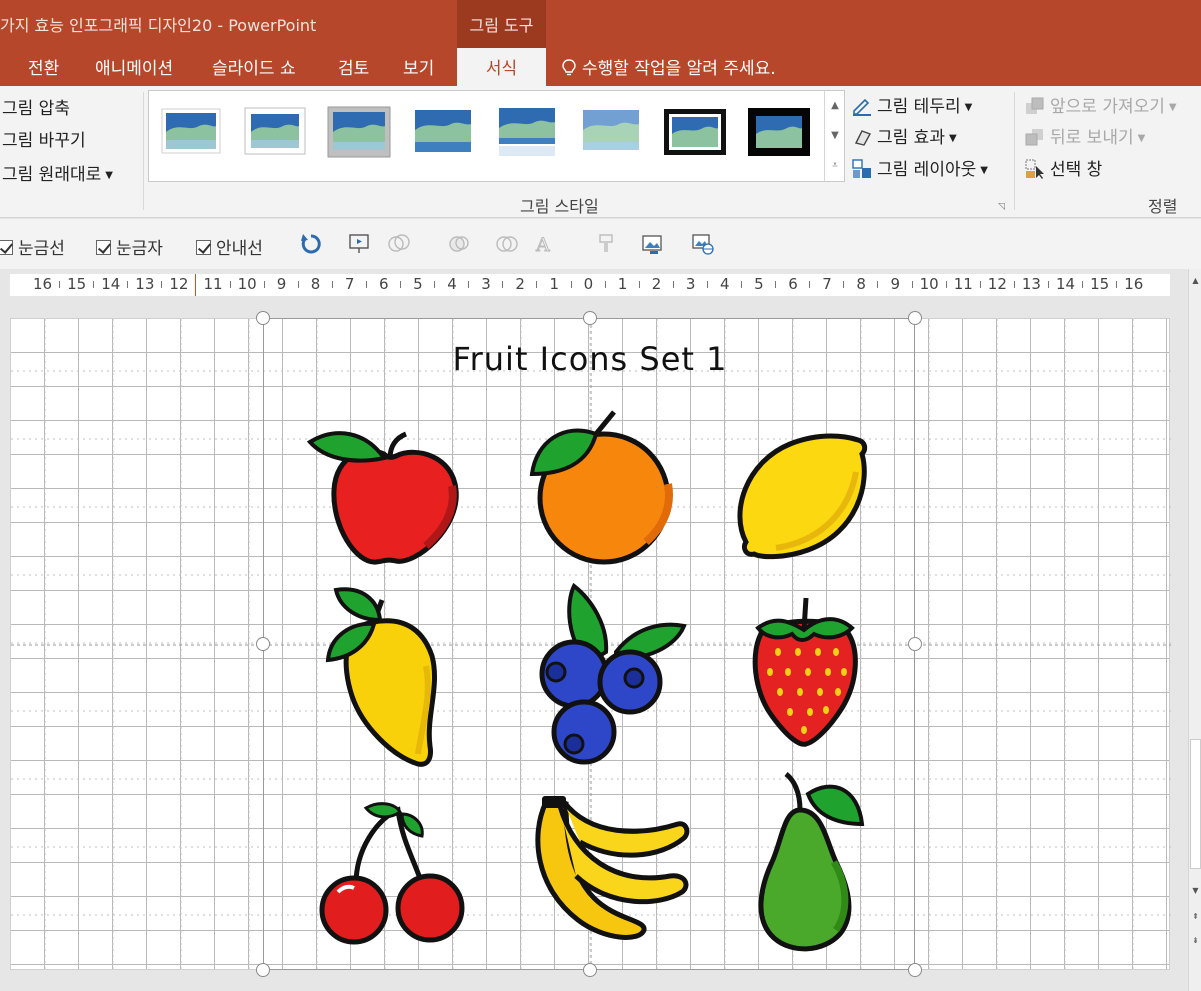  Describe the element at coordinates (835, 166) in the screenshot. I see `gallery-more-button: ⩡` at that location.